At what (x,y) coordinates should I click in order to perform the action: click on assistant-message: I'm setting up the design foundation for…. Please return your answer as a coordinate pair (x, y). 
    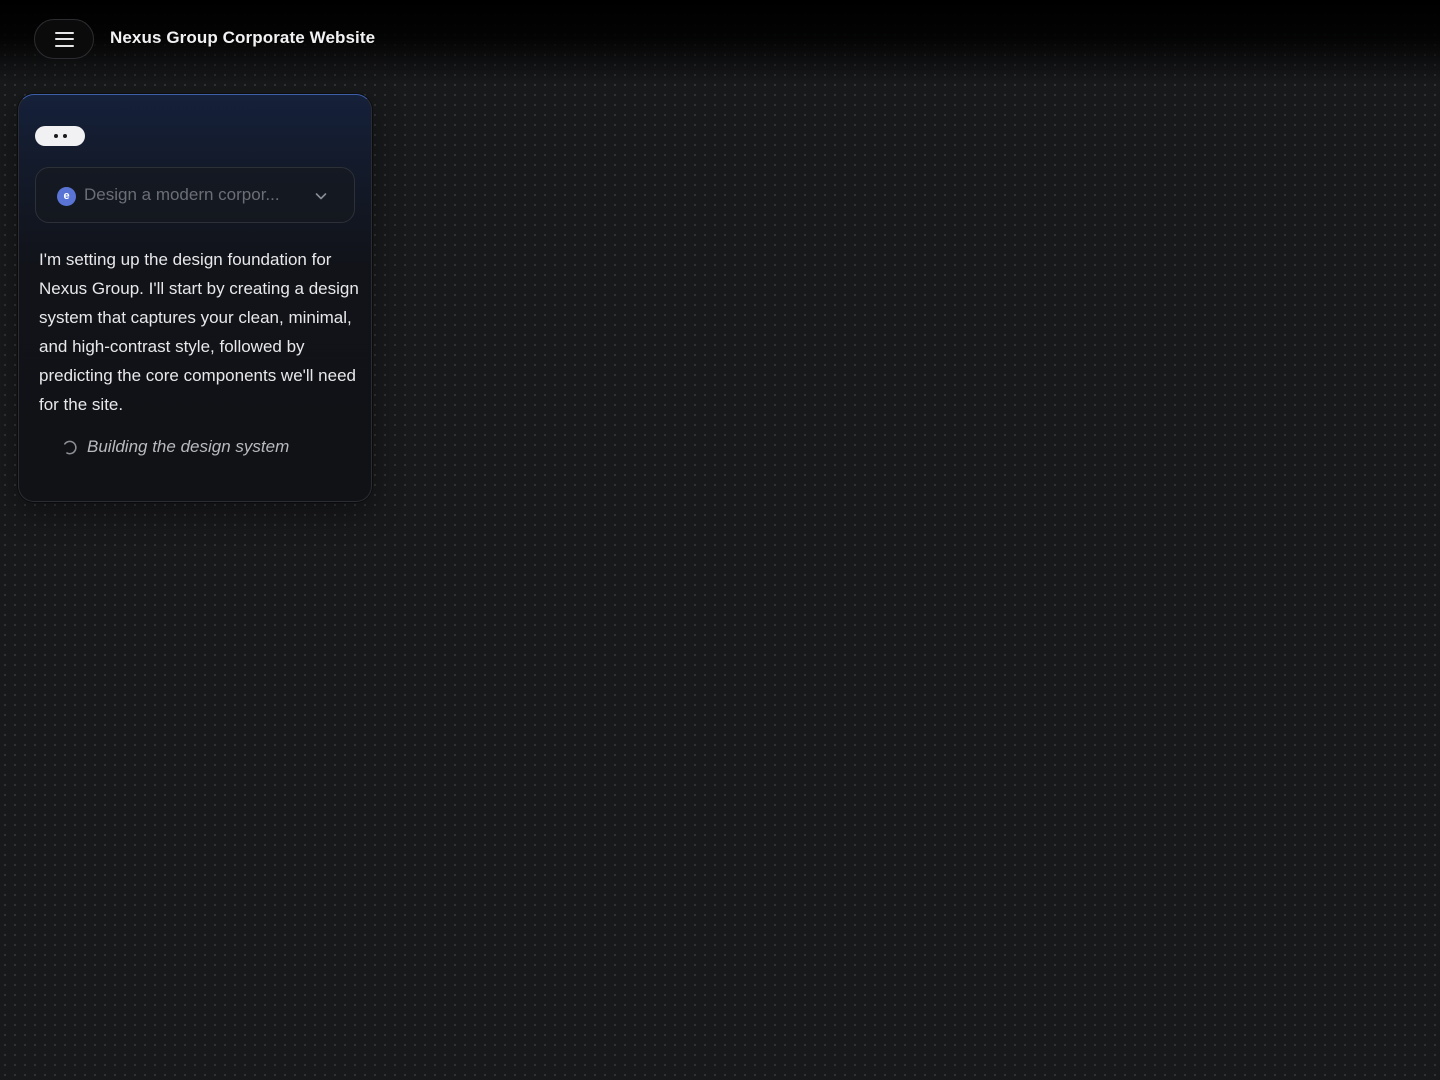
    Looking at the image, I should click on (199, 332).